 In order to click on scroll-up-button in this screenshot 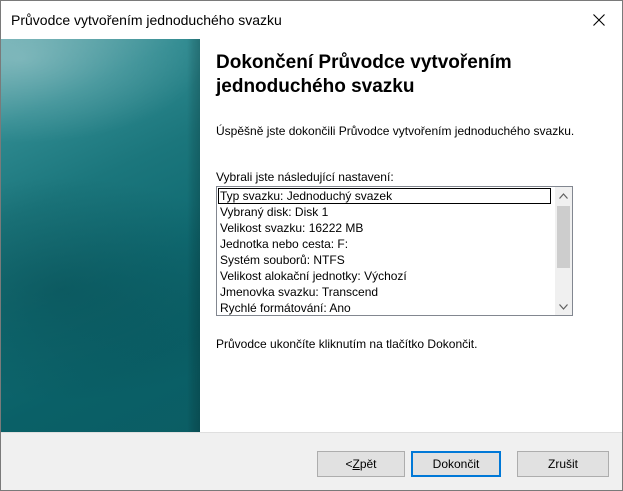, I will do `click(563, 195)`.